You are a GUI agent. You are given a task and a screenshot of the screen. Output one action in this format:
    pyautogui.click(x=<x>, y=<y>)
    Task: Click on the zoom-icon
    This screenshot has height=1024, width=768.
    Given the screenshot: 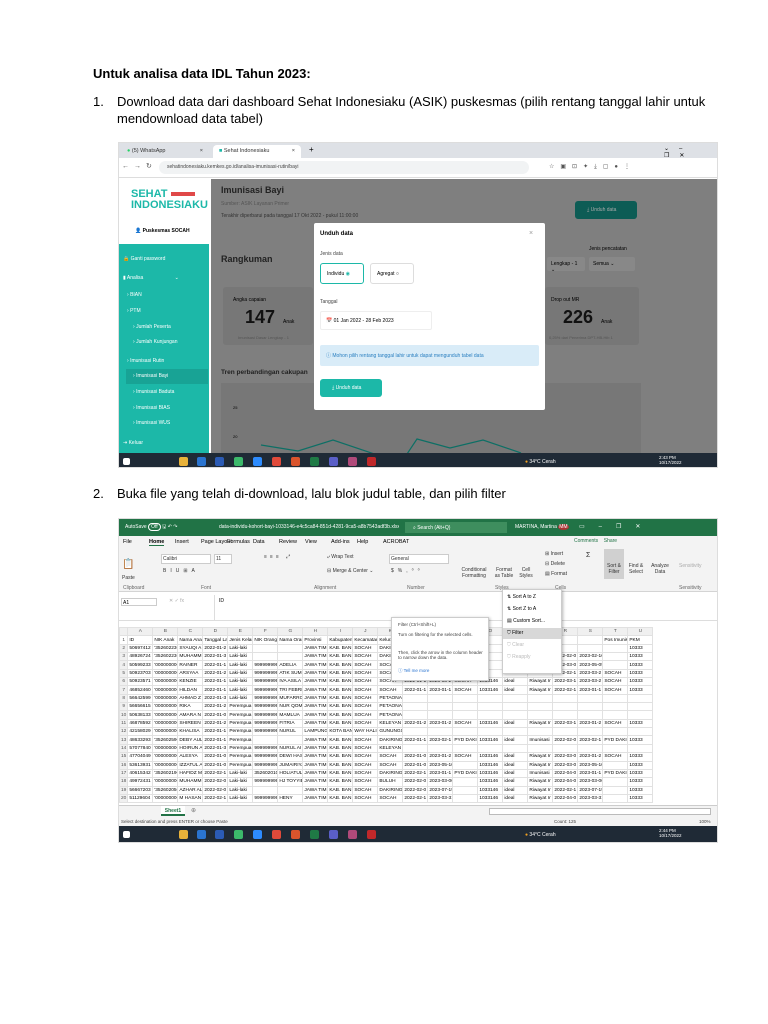 What is the action you would take?
    pyautogui.click(x=257, y=834)
    